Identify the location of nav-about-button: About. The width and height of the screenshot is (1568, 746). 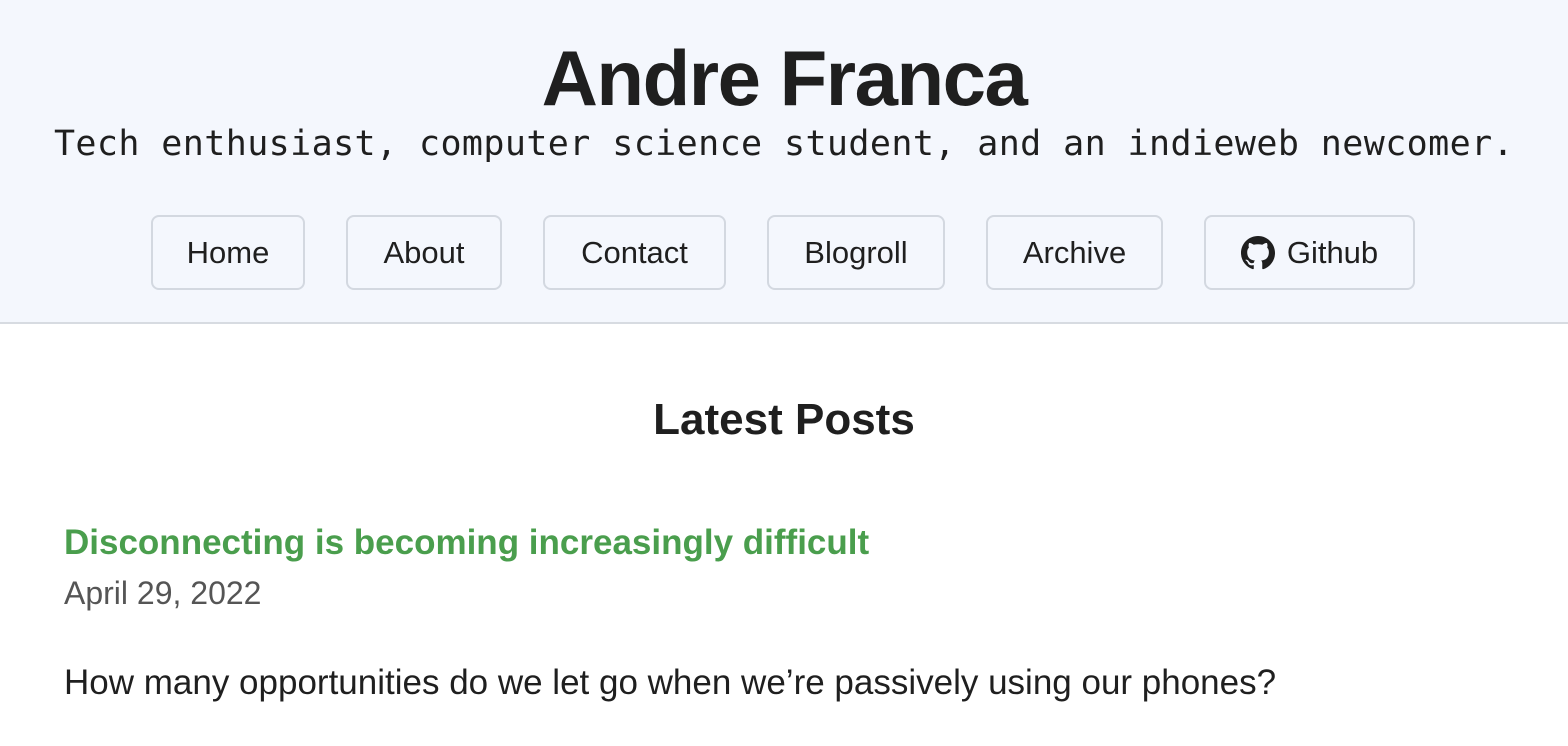
(424, 252).